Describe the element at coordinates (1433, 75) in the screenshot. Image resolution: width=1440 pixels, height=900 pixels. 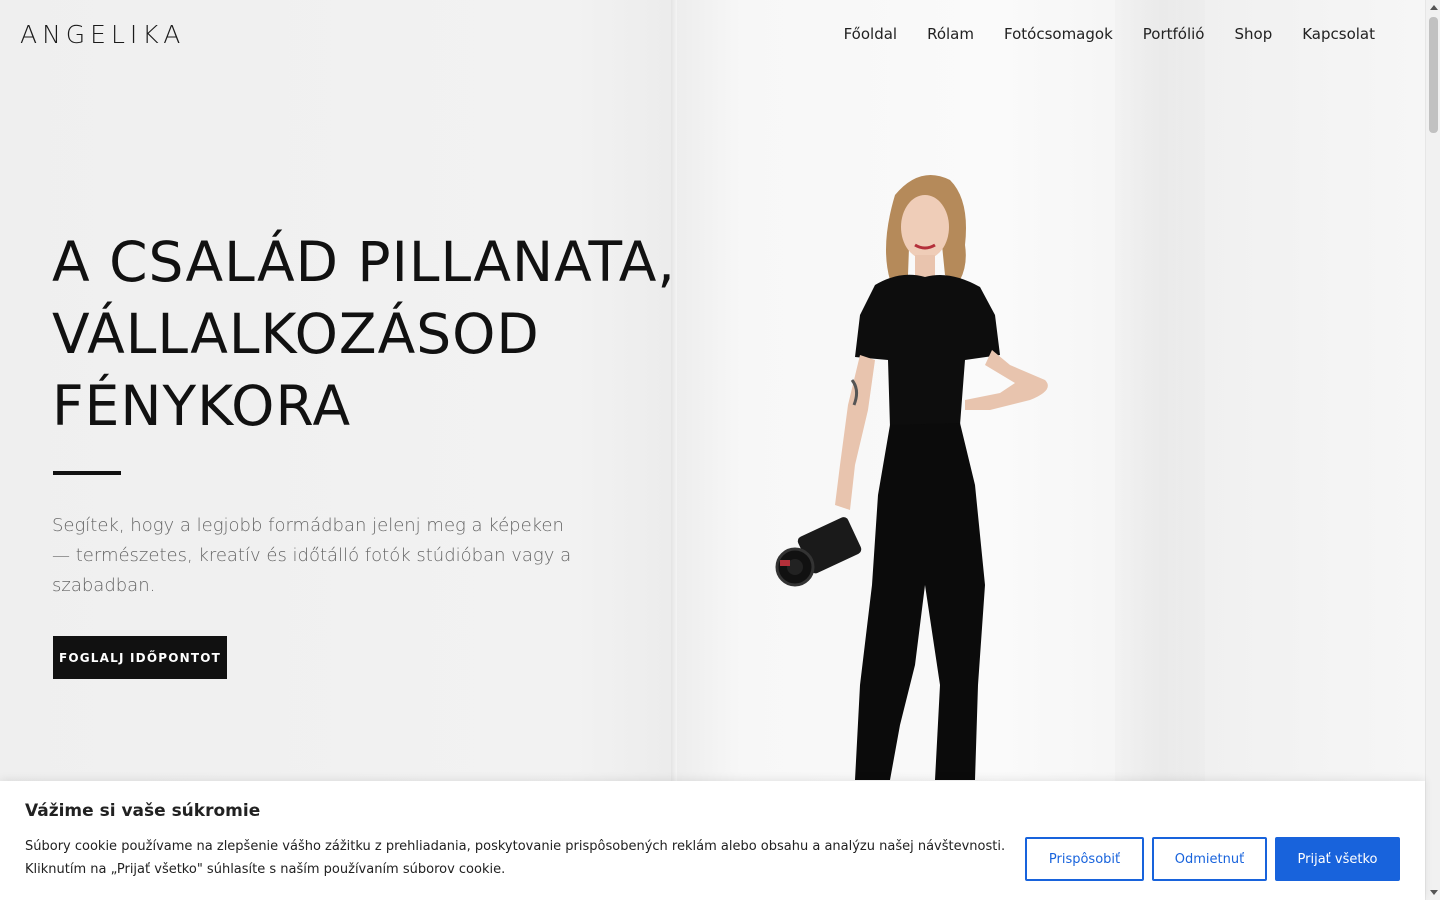
I see `scroll-thumb` at that location.